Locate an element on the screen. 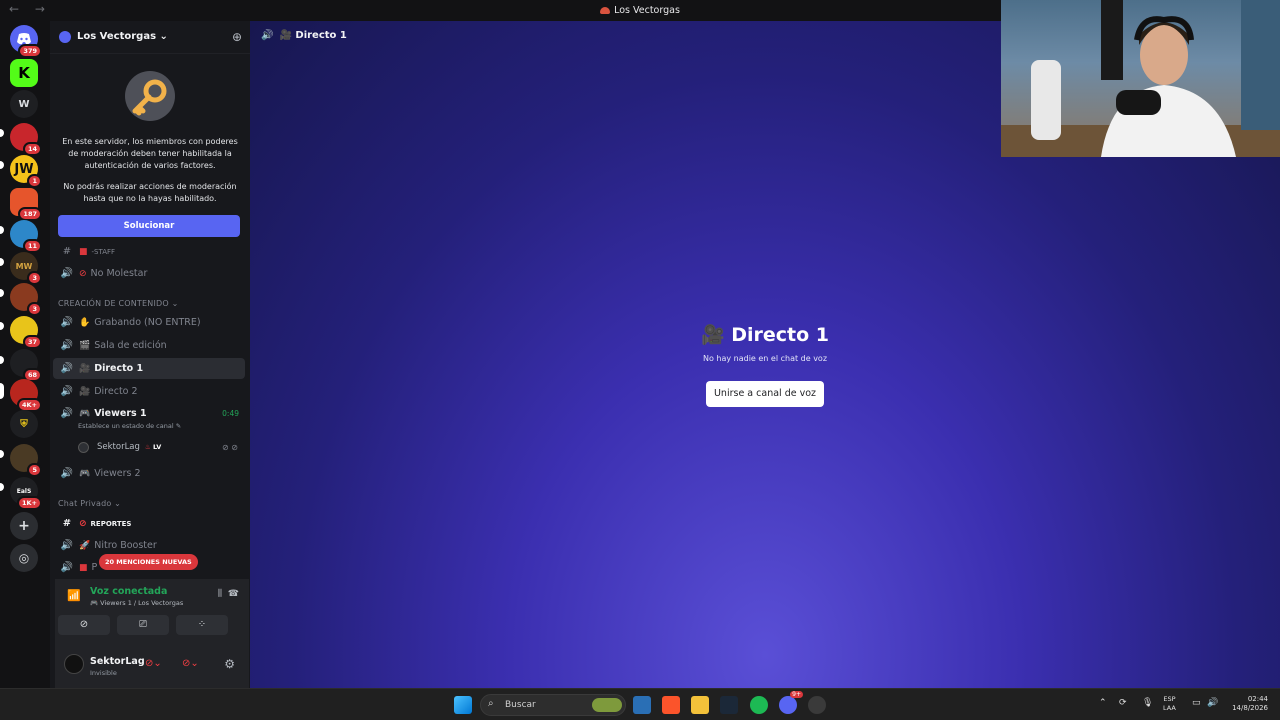 This screenshot has height=720, width=1280. server-w: W is located at coordinates (24, 104).